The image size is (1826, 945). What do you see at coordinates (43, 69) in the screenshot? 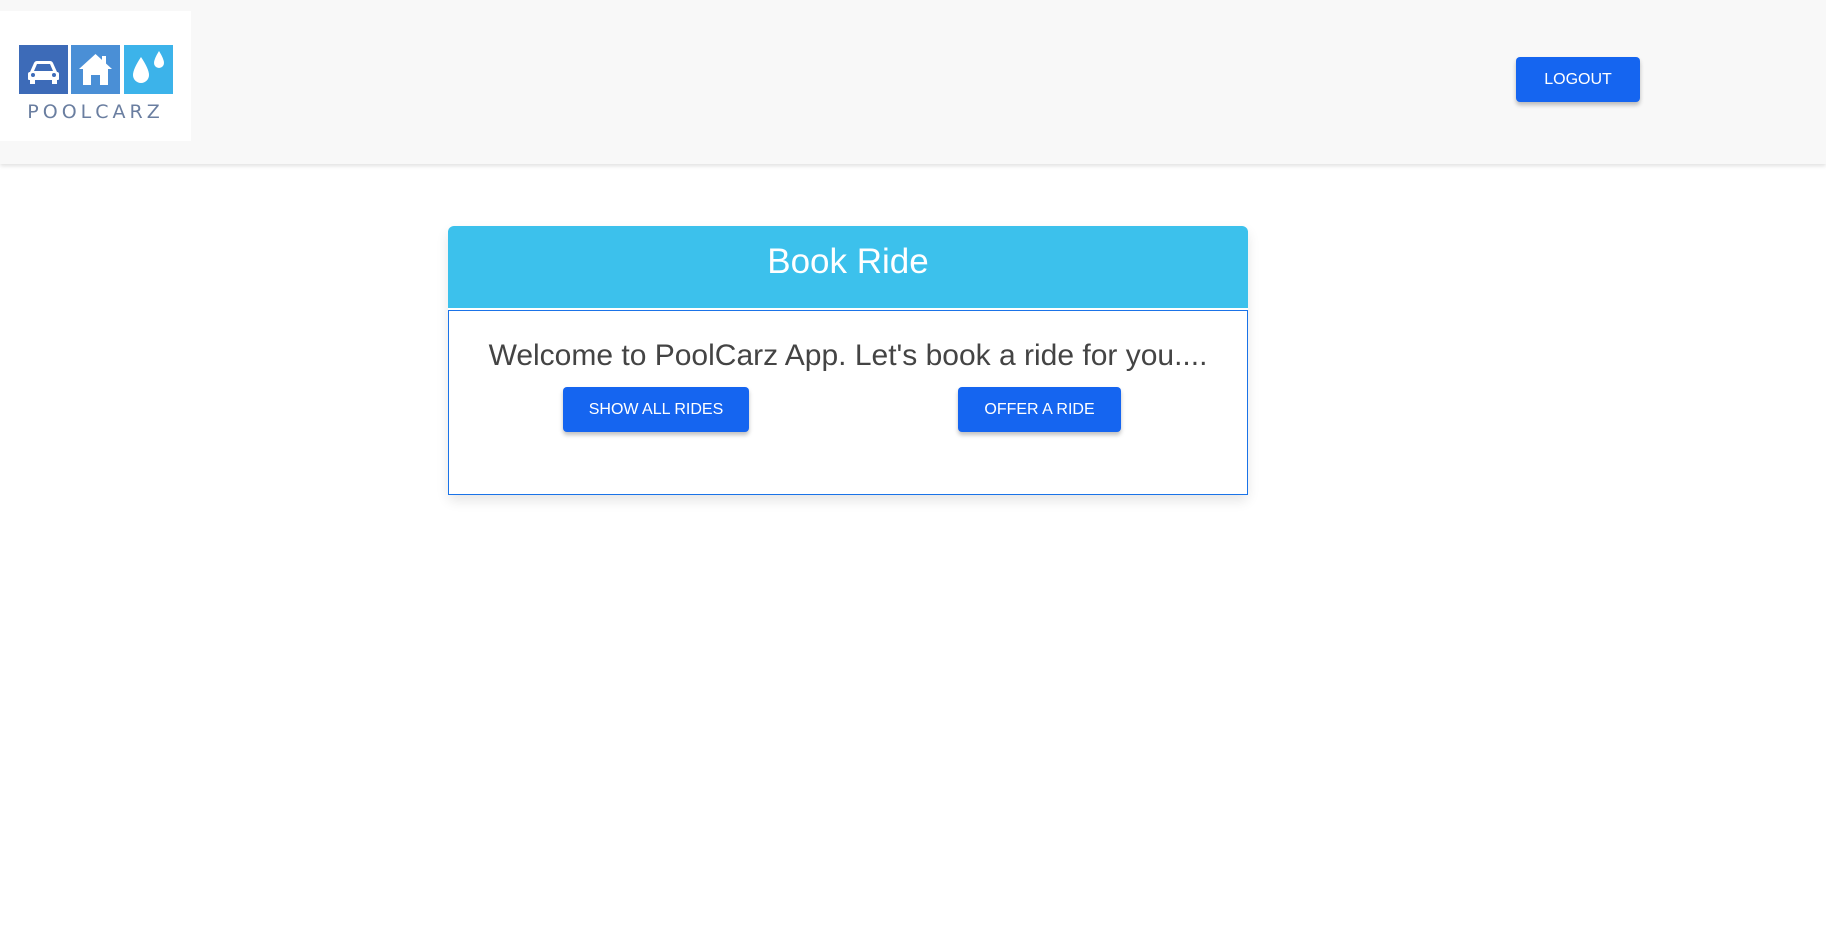
I see `car-icon` at bounding box center [43, 69].